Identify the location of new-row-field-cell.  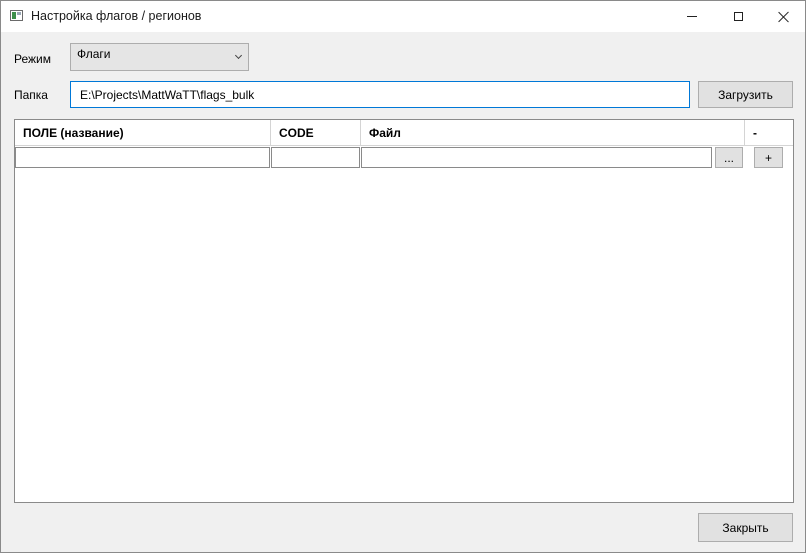
(142, 157).